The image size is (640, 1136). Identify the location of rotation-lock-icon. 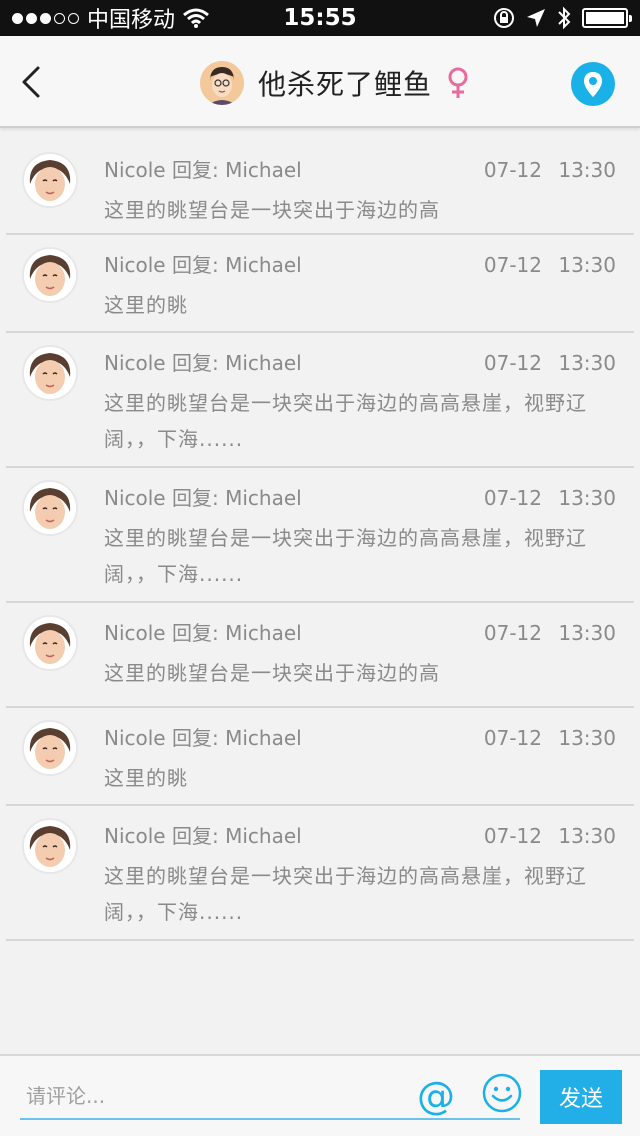
(504, 18).